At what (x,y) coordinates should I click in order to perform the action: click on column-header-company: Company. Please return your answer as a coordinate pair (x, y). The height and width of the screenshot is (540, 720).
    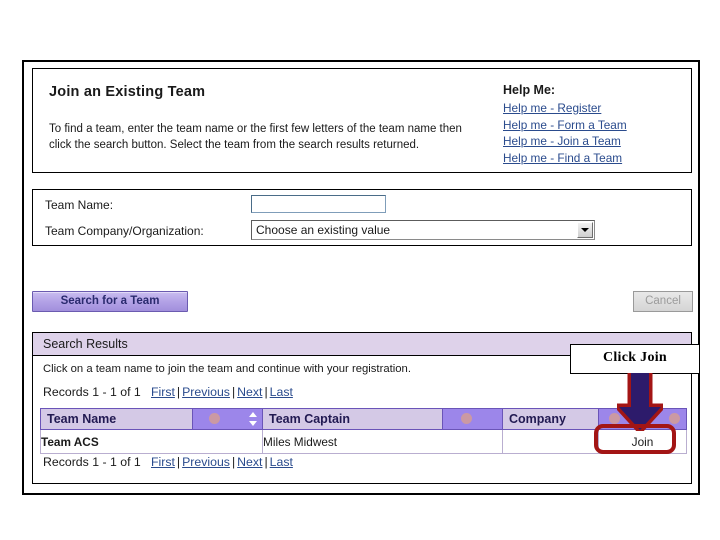
    Looking at the image, I should click on (550, 419).